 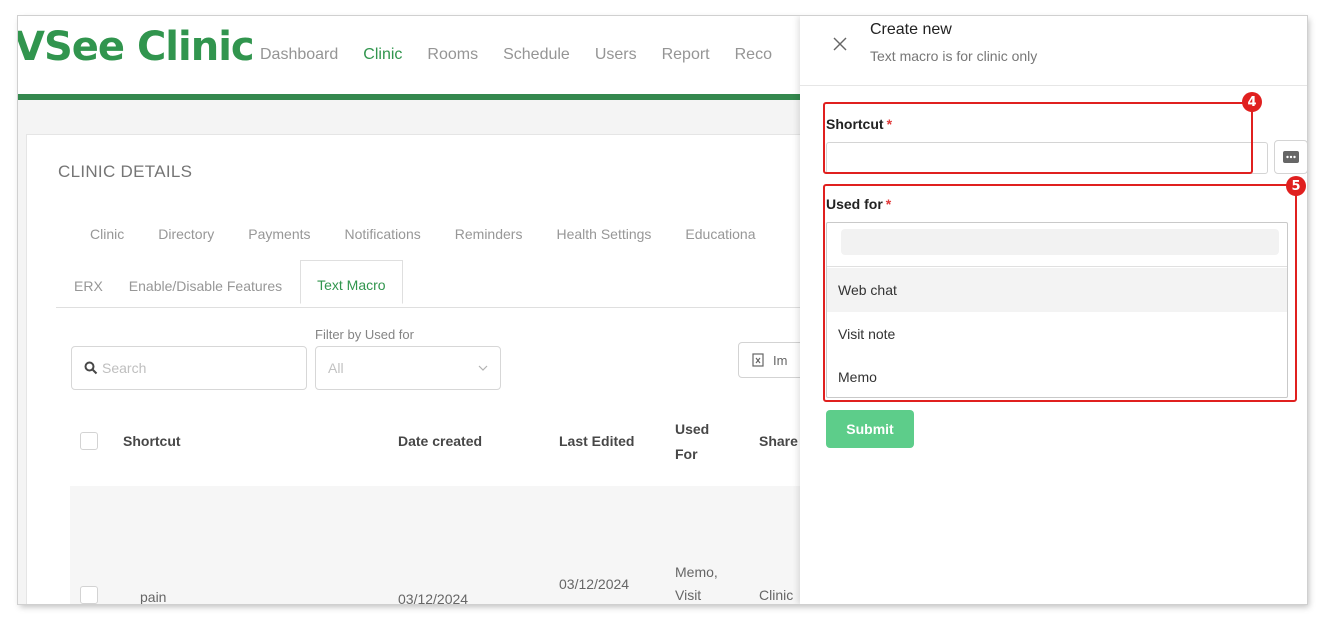 What do you see at coordinates (1252, 102) in the screenshot?
I see `annotation-badge-4: 4` at bounding box center [1252, 102].